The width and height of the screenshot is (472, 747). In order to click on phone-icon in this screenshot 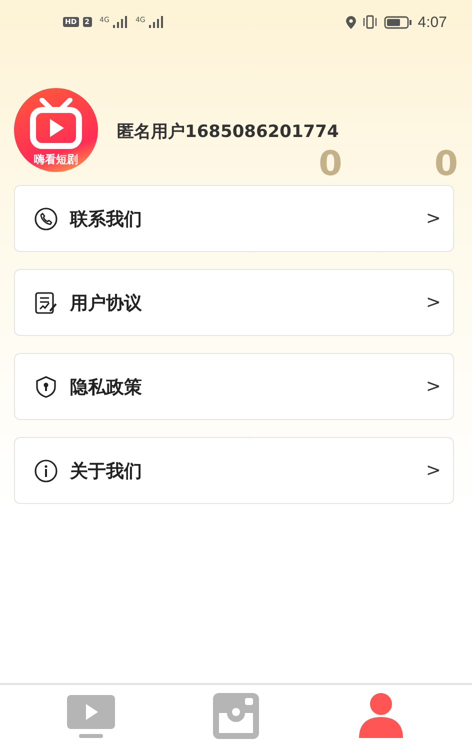, I will do `click(46, 218)`.